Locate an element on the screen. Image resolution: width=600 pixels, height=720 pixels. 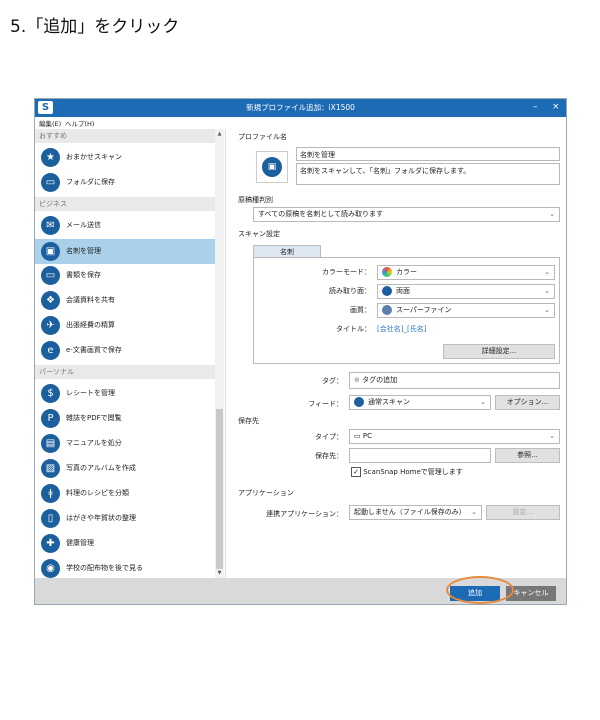
tag-label: タグ： is located at coordinates (332, 381).